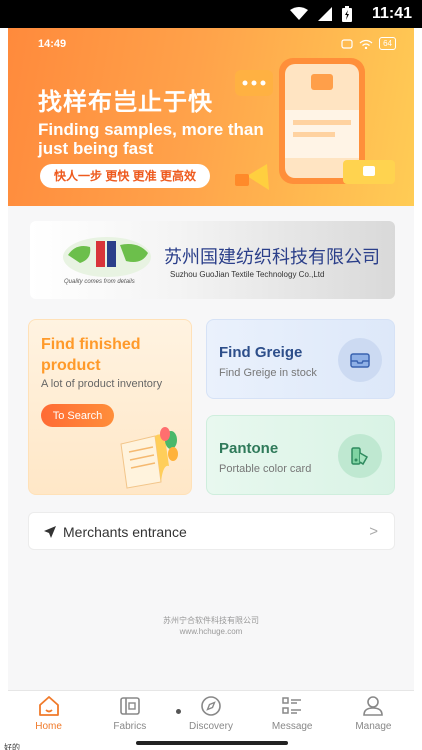 The width and height of the screenshot is (422, 750). Describe the element at coordinates (179, 711) in the screenshot. I see `notification-dot` at that location.